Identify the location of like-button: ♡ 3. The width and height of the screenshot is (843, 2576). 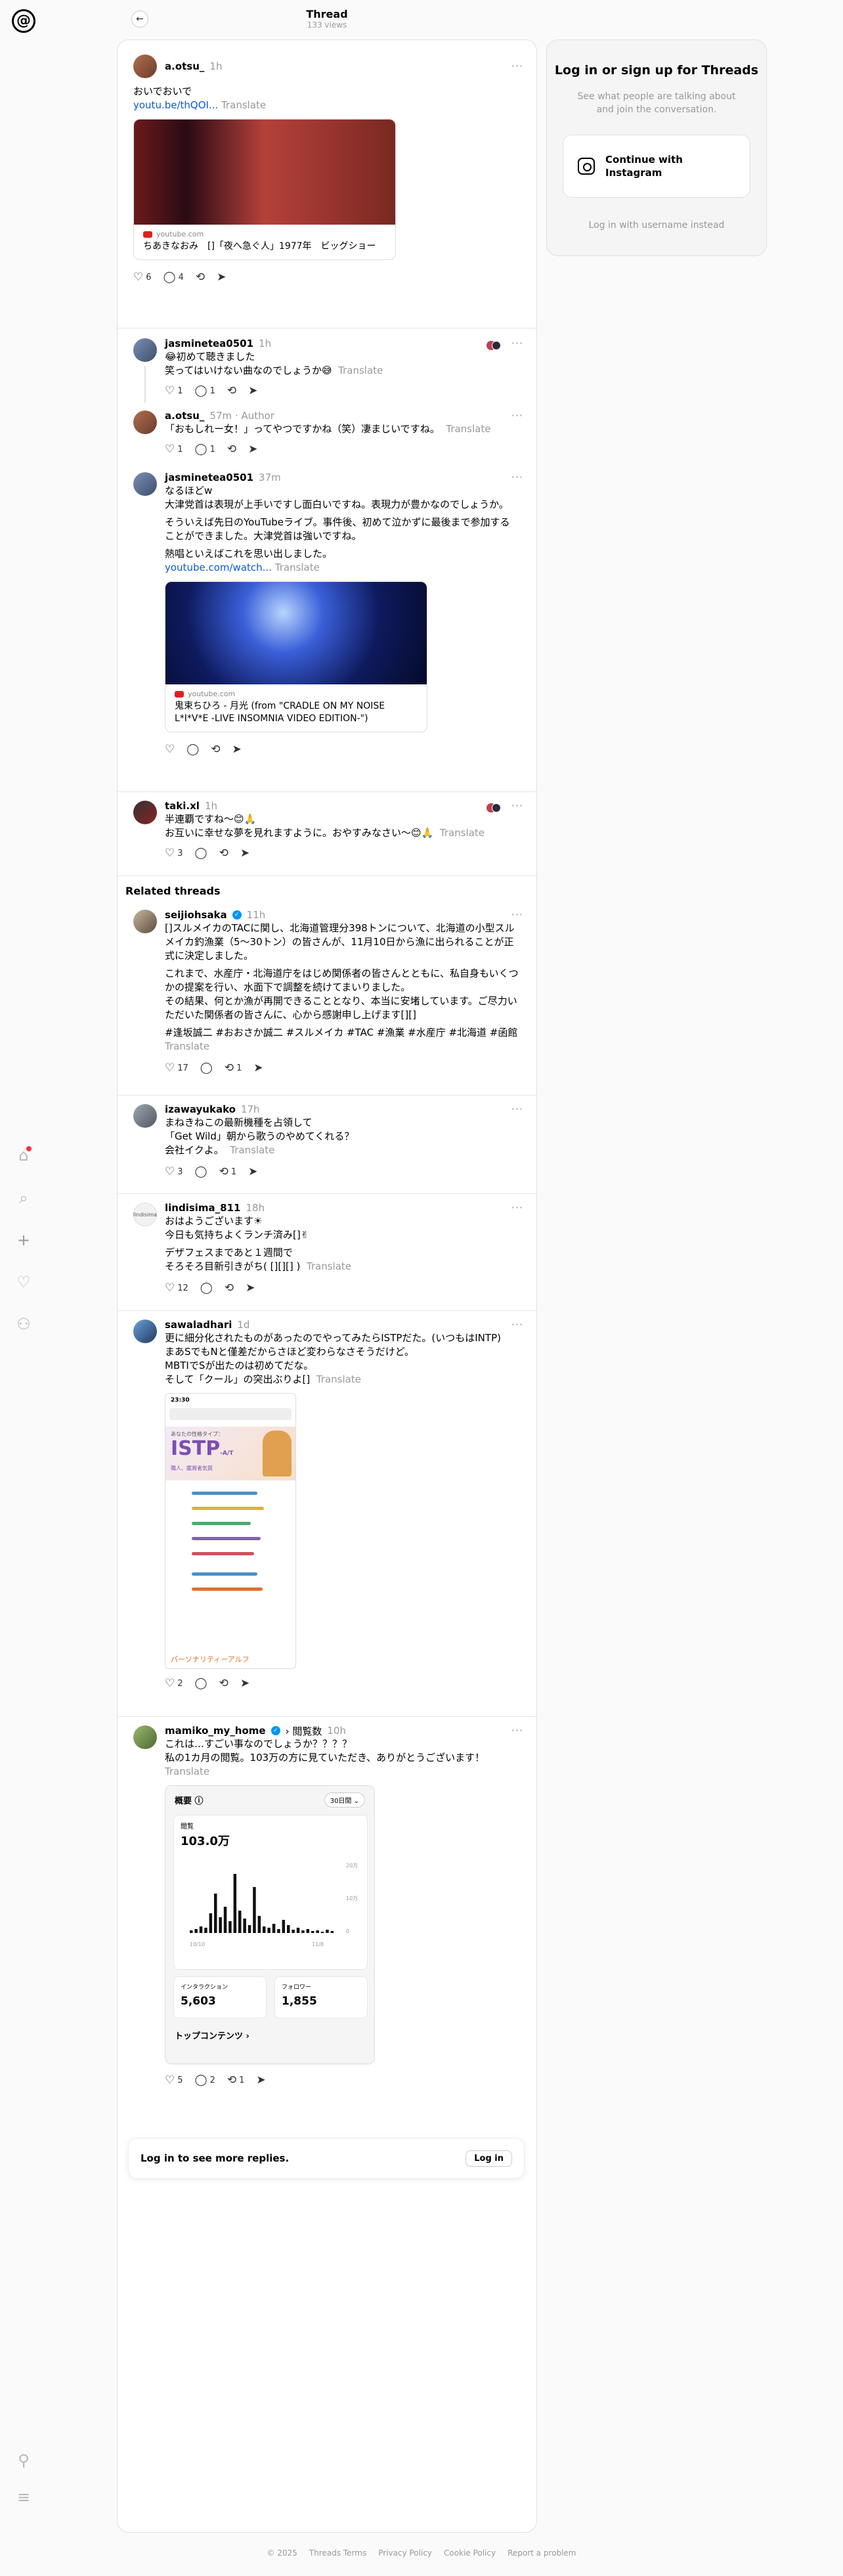
(174, 853).